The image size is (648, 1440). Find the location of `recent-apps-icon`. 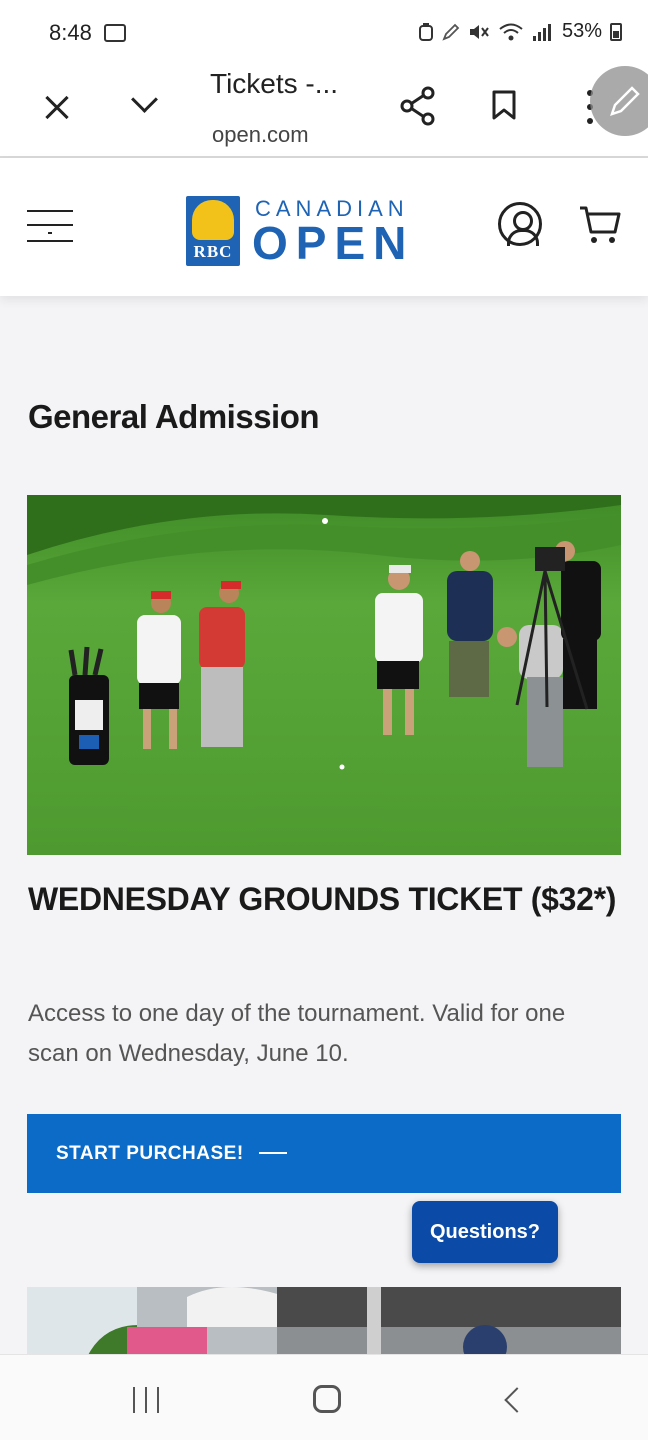

recent-apps-icon is located at coordinates (146, 1400).